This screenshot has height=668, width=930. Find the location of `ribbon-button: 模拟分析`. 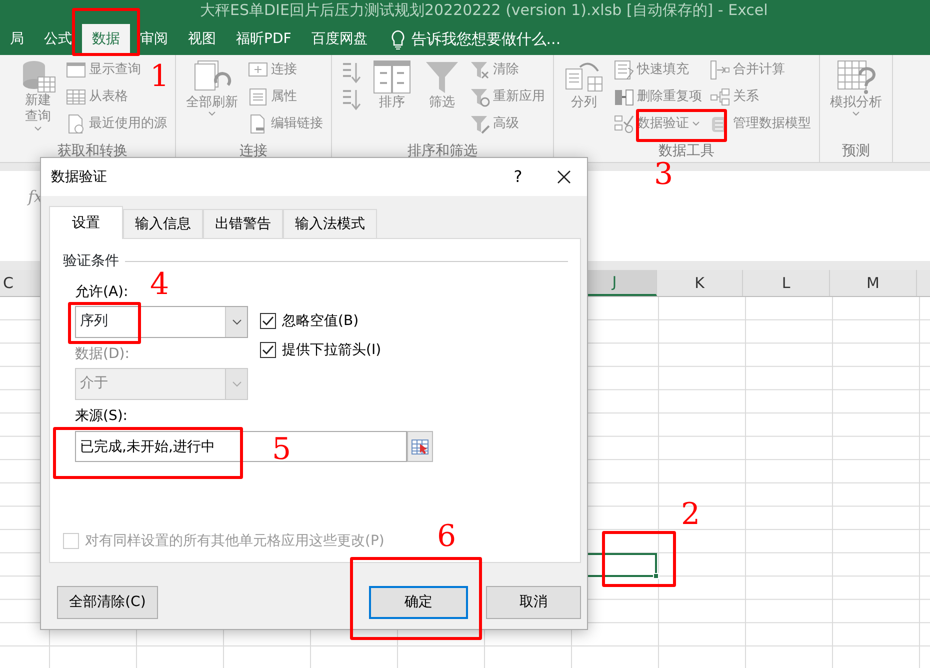

ribbon-button: 模拟分析 is located at coordinates (856, 100).